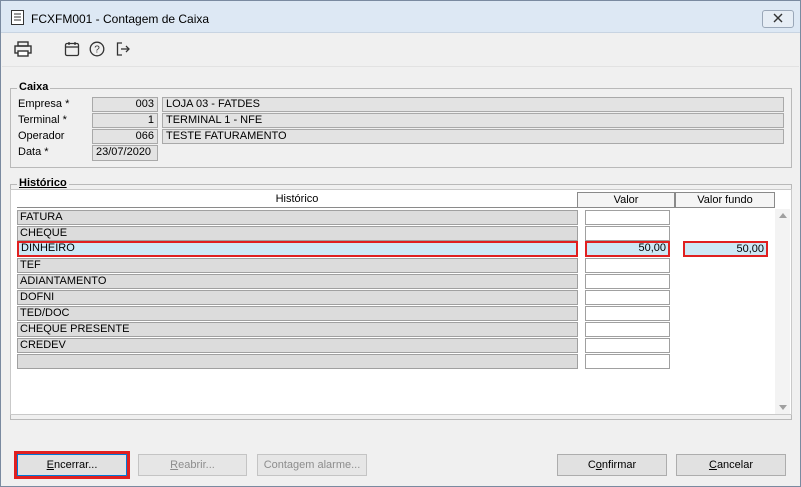 This screenshot has height=487, width=801. What do you see at coordinates (712, 465) in the screenshot?
I see `cancelar-hotkey: C` at bounding box center [712, 465].